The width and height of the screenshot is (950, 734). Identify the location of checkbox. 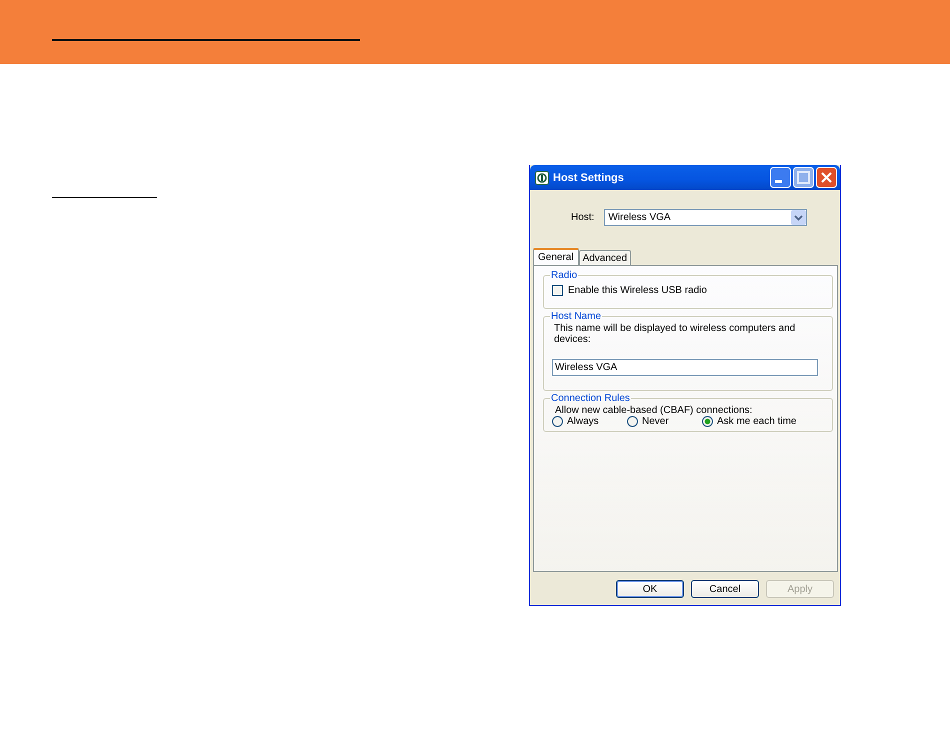
(557, 290).